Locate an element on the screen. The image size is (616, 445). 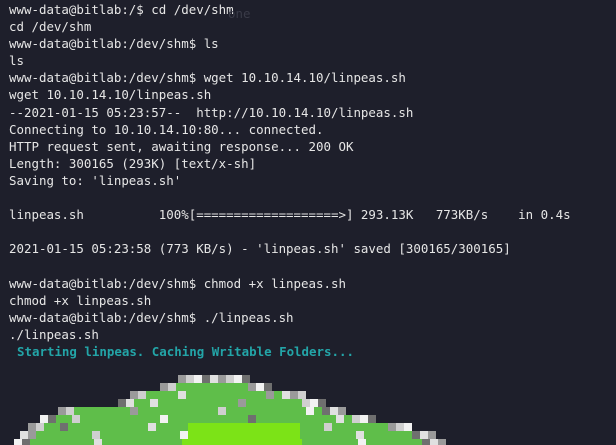
faded-overlay-text: one is located at coordinates (239, 13).